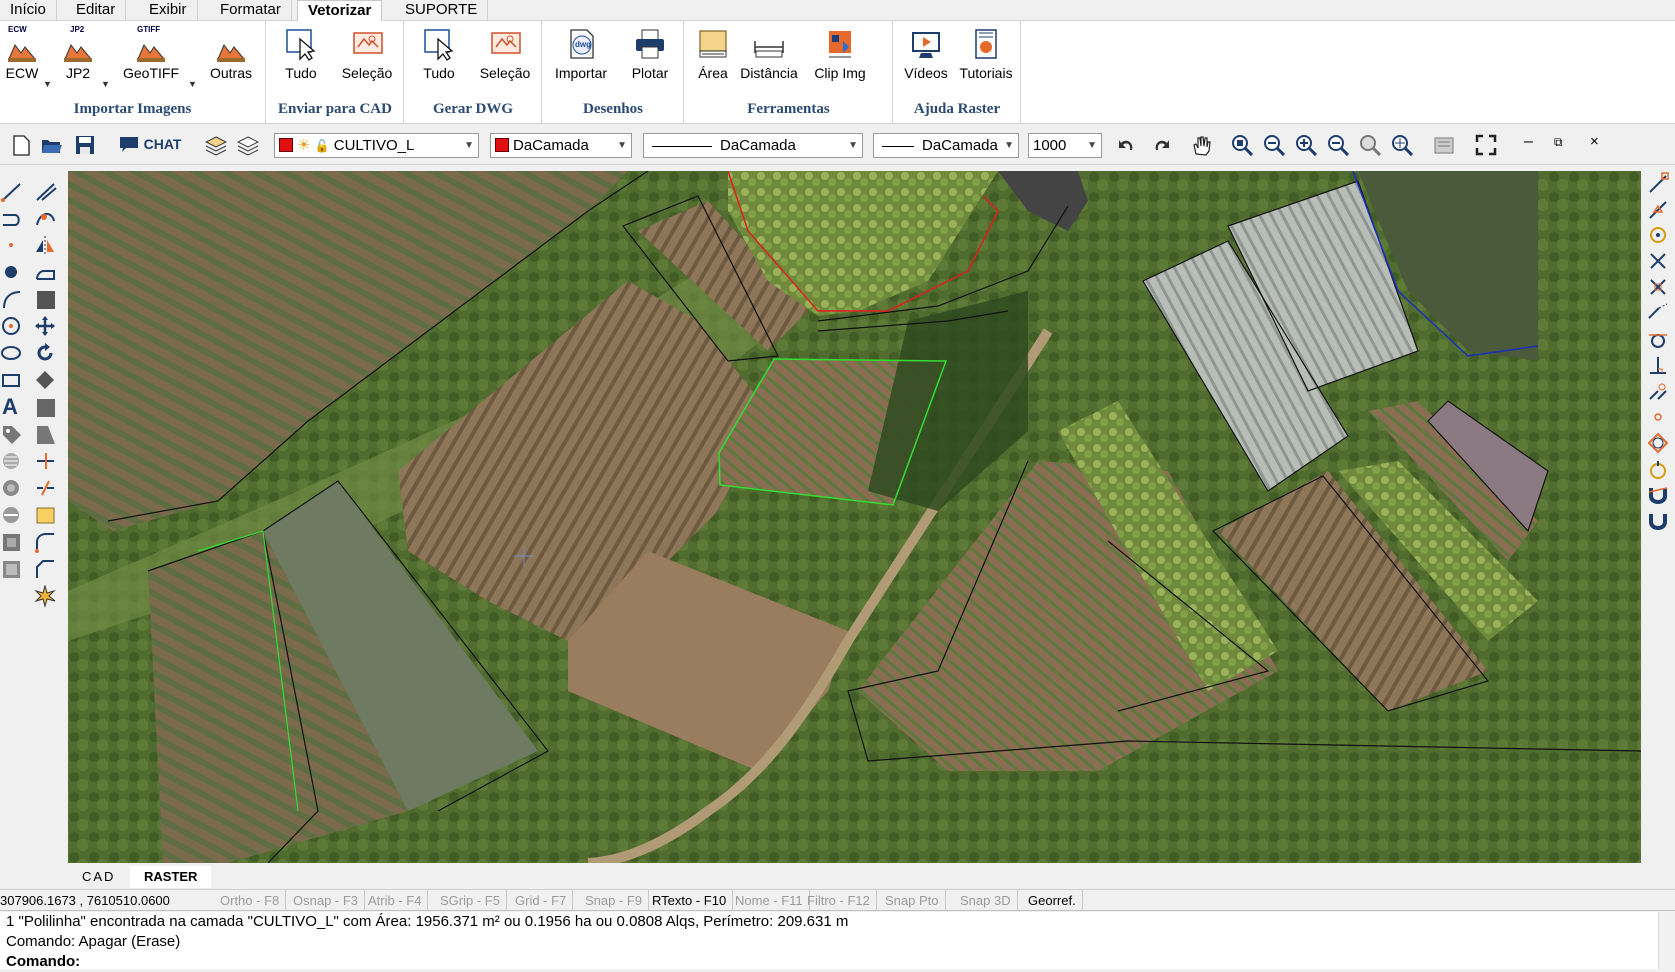 The width and height of the screenshot is (1675, 972). What do you see at coordinates (1486, 145) in the screenshot?
I see `fullscreen-icon` at bounding box center [1486, 145].